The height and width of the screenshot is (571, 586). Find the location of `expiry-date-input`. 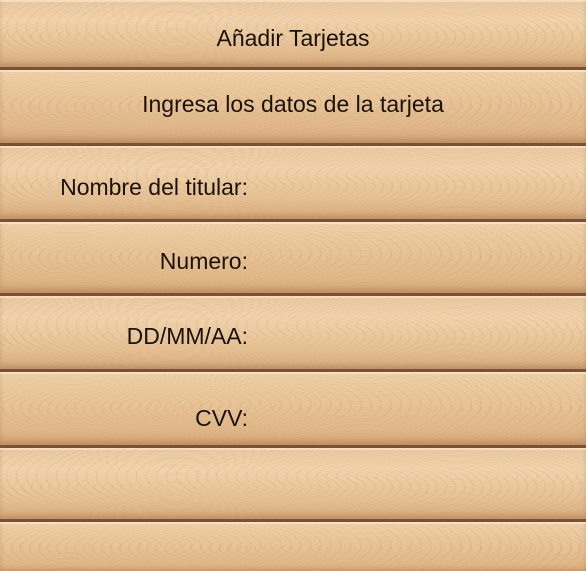

expiry-date-input is located at coordinates (419, 335).